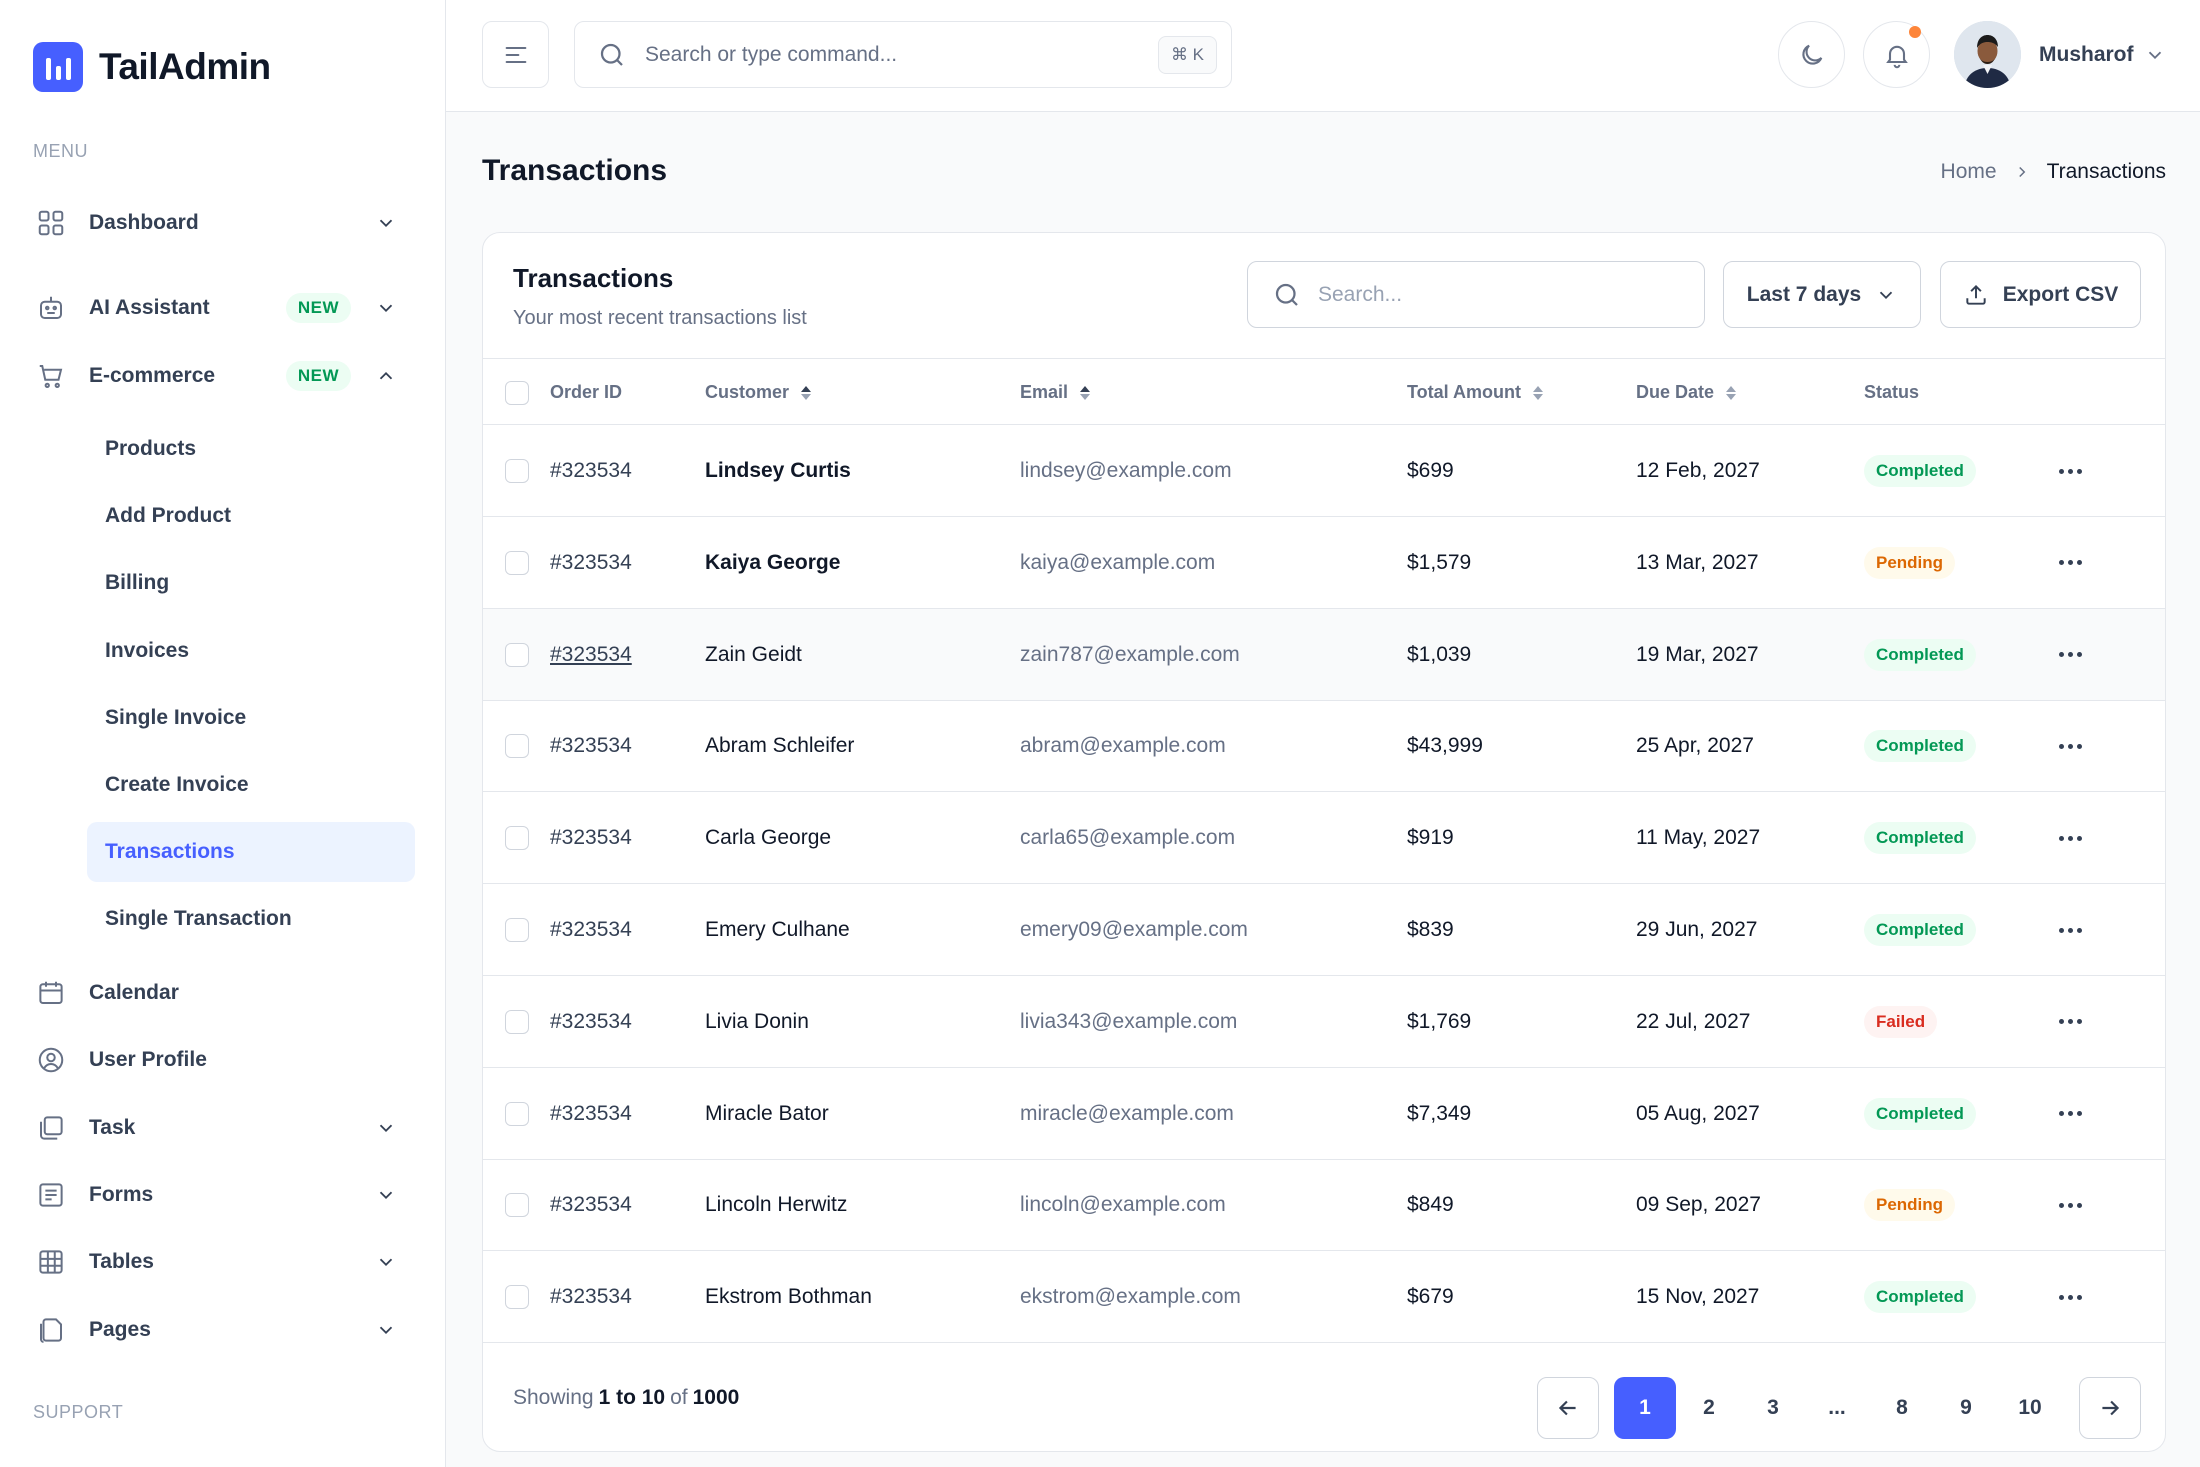 The height and width of the screenshot is (1467, 2200). What do you see at coordinates (1286, 294) in the screenshot?
I see `search-icon` at bounding box center [1286, 294].